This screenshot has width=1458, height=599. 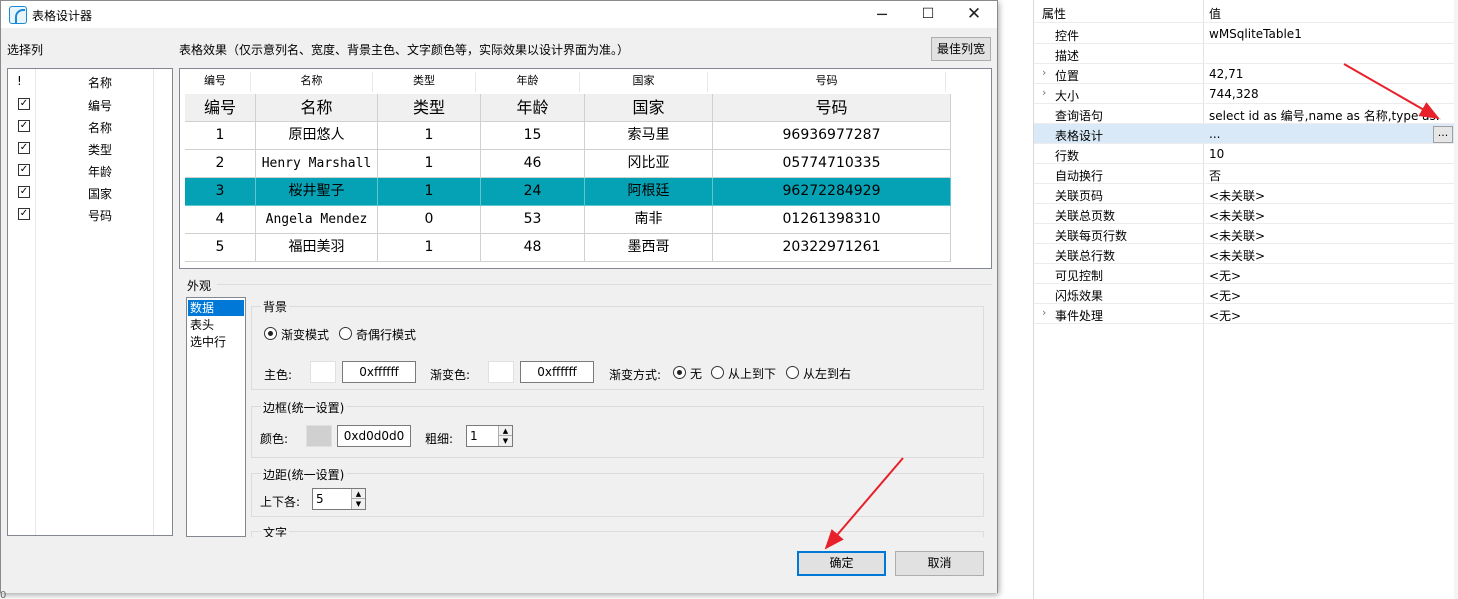 I want to click on preview-cell: 墨西哥, so click(x=649, y=248).